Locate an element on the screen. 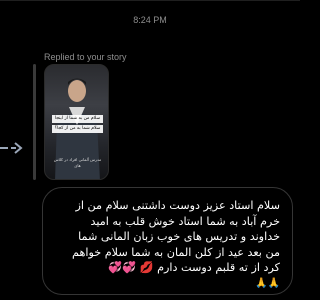 This screenshot has width=320, height=300. reply-indicator-bar is located at coordinates (34, 122).